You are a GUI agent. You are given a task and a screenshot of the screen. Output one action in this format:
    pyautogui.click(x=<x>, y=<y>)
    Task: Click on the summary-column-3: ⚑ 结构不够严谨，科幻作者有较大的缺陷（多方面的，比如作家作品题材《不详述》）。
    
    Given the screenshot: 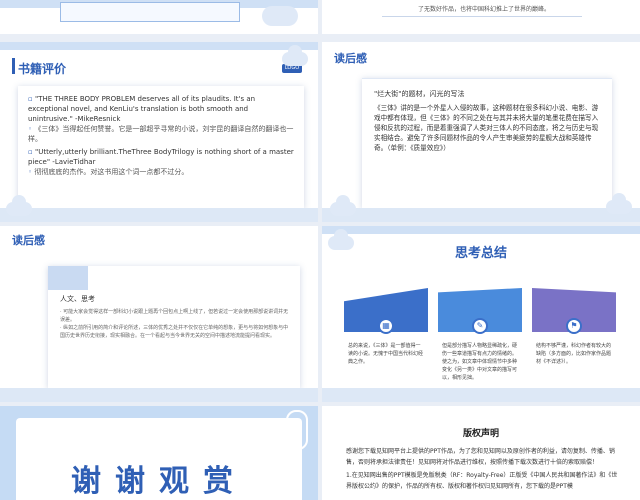 What is the action you would take?
    pyautogui.click(x=574, y=334)
    